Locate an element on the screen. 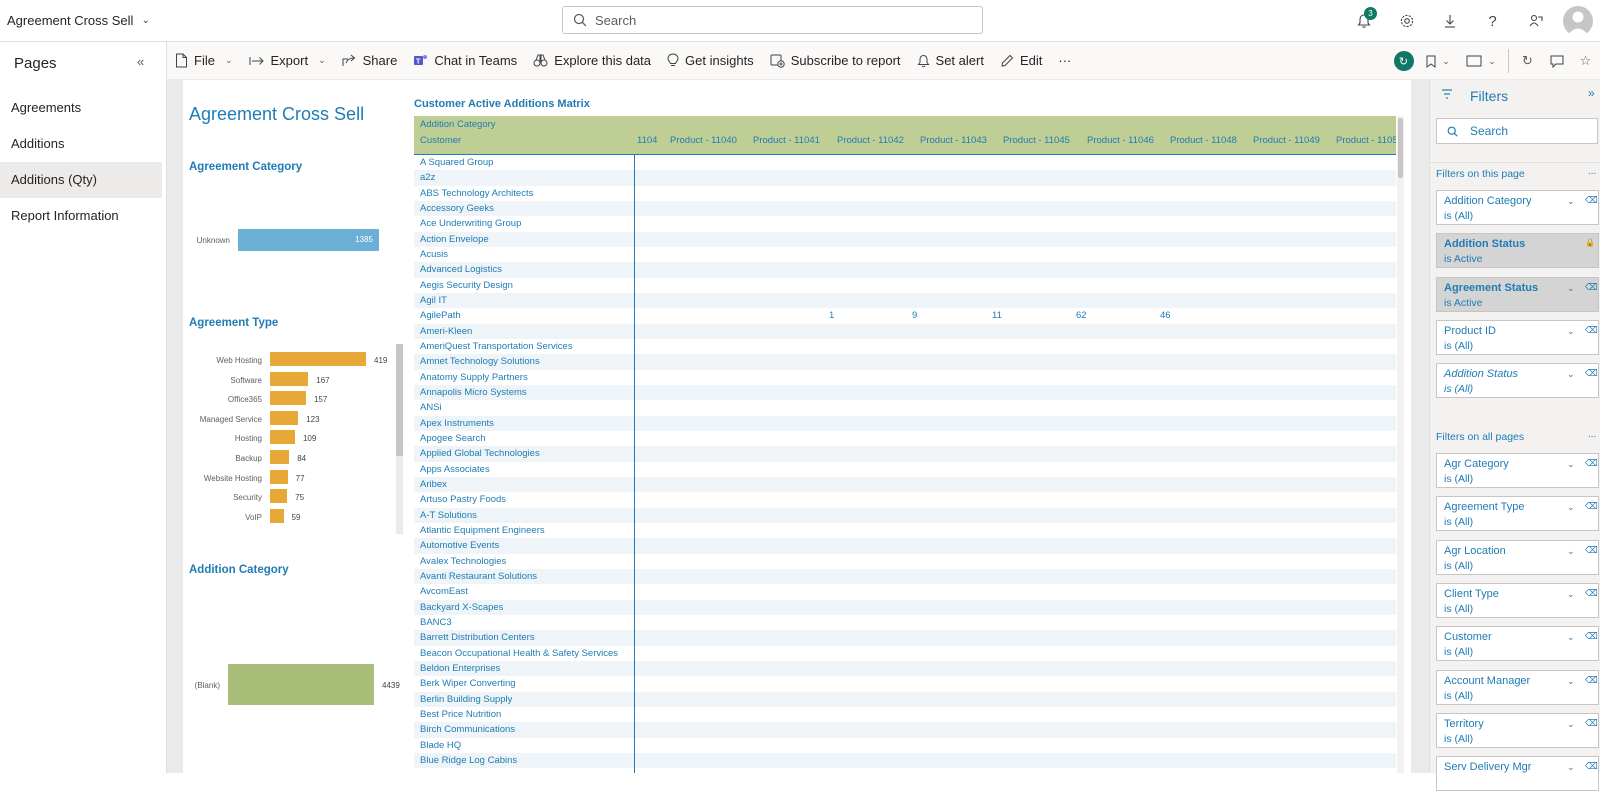 The width and height of the screenshot is (1600, 791). favorite-button: ☆ is located at coordinates (1585, 61).